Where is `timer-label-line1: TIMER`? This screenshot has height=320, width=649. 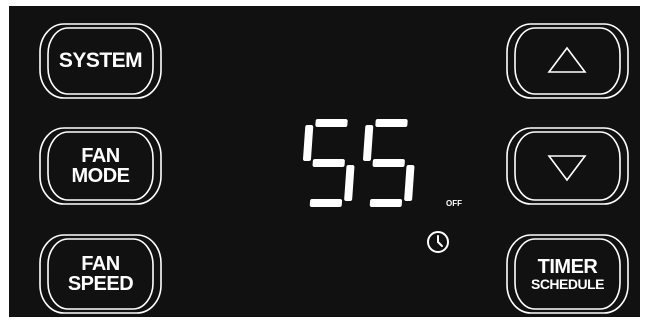 timer-label-line1: TIMER is located at coordinates (567, 266).